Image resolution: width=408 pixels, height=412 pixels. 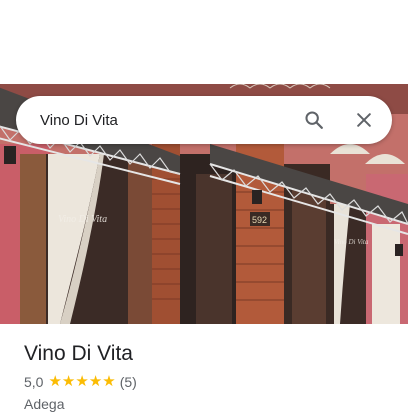 I want to click on place-title: Vino Di Vita, so click(x=78, y=353).